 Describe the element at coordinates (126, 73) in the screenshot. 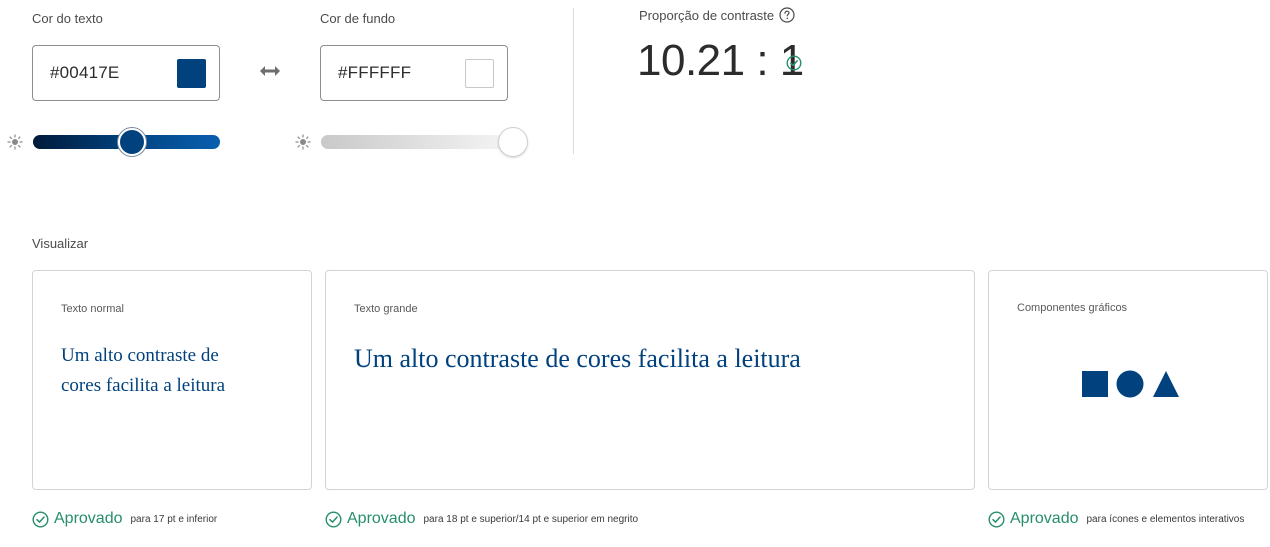

I see `text-color-input: #00417E` at that location.